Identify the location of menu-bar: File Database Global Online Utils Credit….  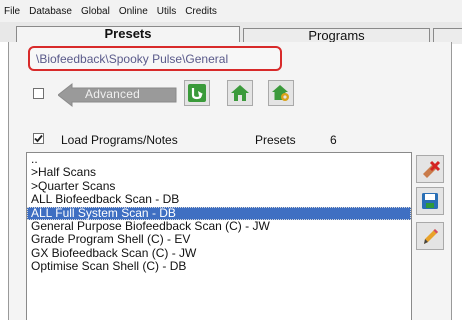
(231, 11).